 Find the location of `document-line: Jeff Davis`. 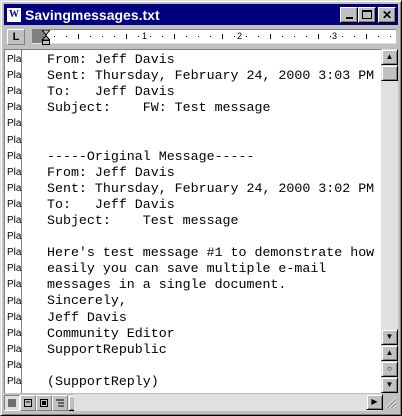

document-line: Jeff Davis is located at coordinates (210, 318).